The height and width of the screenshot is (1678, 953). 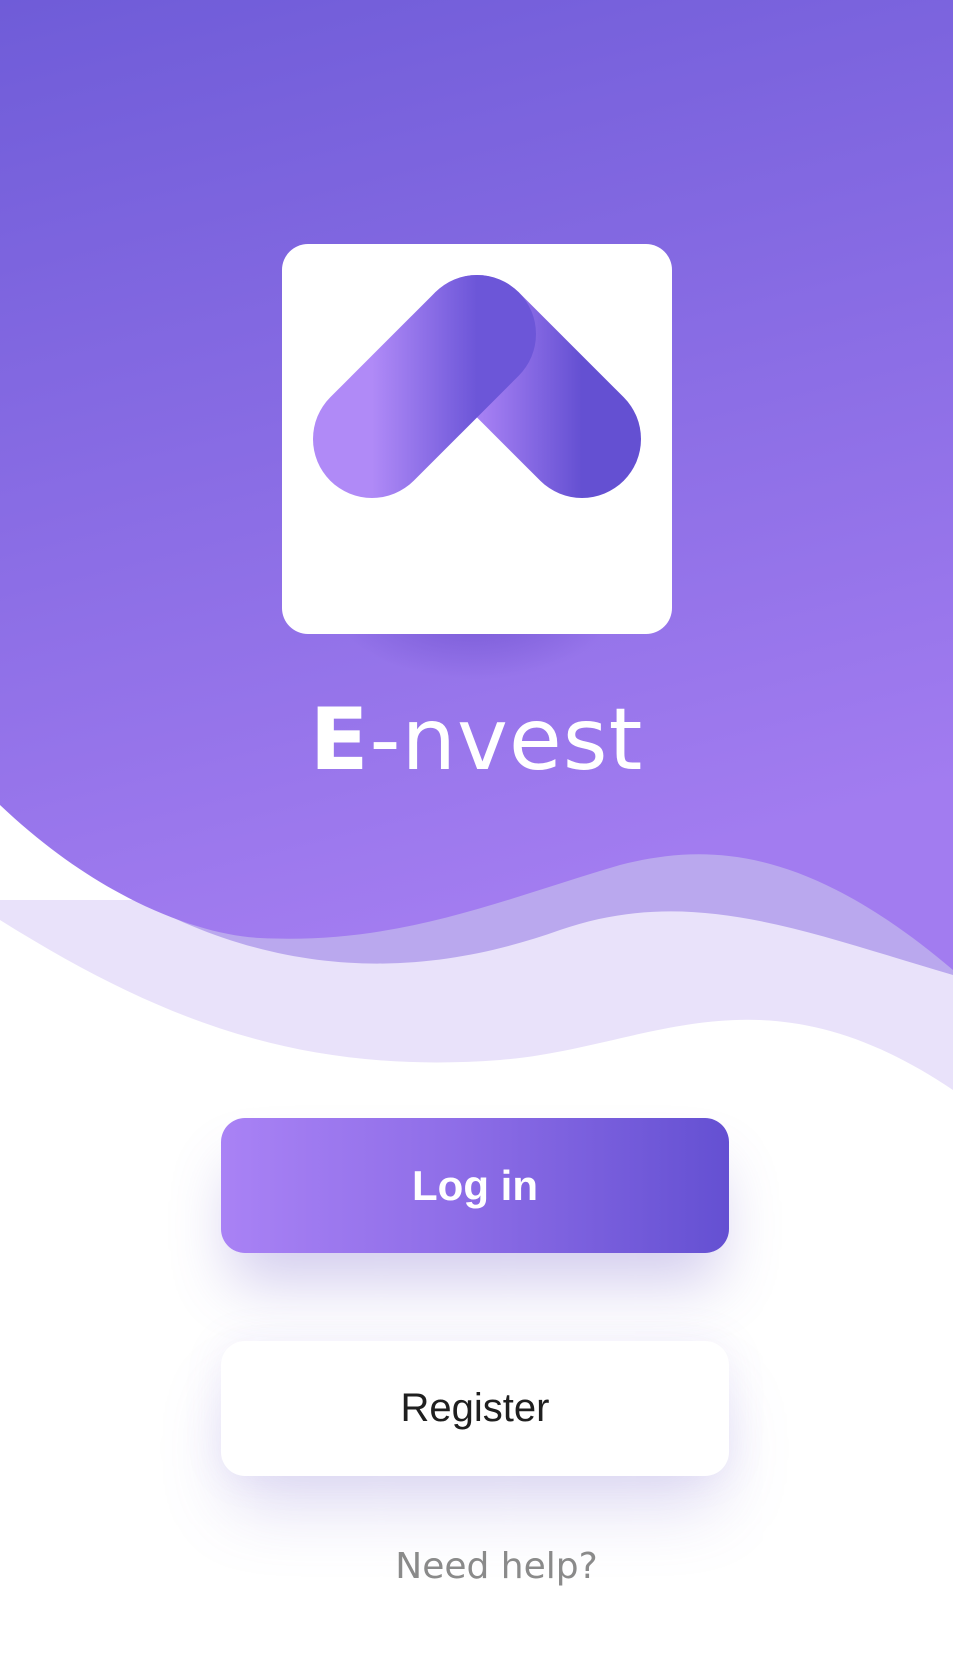 I want to click on brand-wordmark: E-nvest, so click(x=476, y=740).